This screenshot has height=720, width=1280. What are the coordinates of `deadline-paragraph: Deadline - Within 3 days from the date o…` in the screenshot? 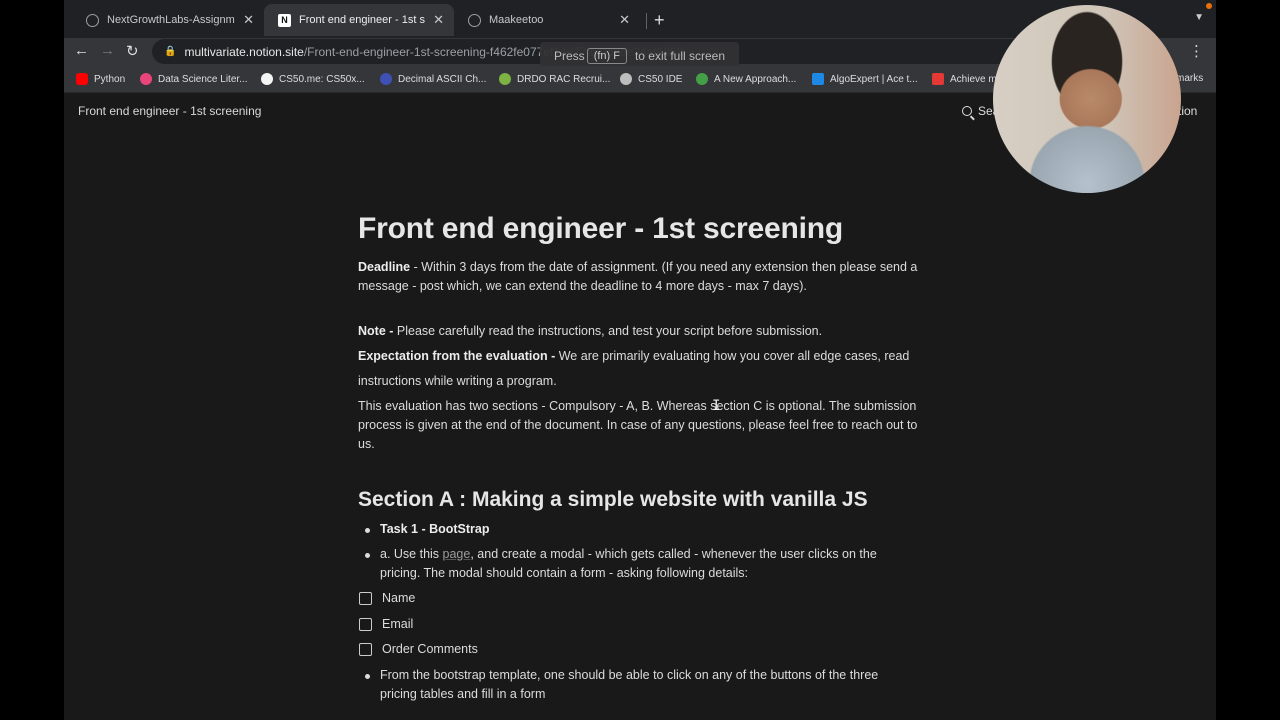 It's located at (638, 277).